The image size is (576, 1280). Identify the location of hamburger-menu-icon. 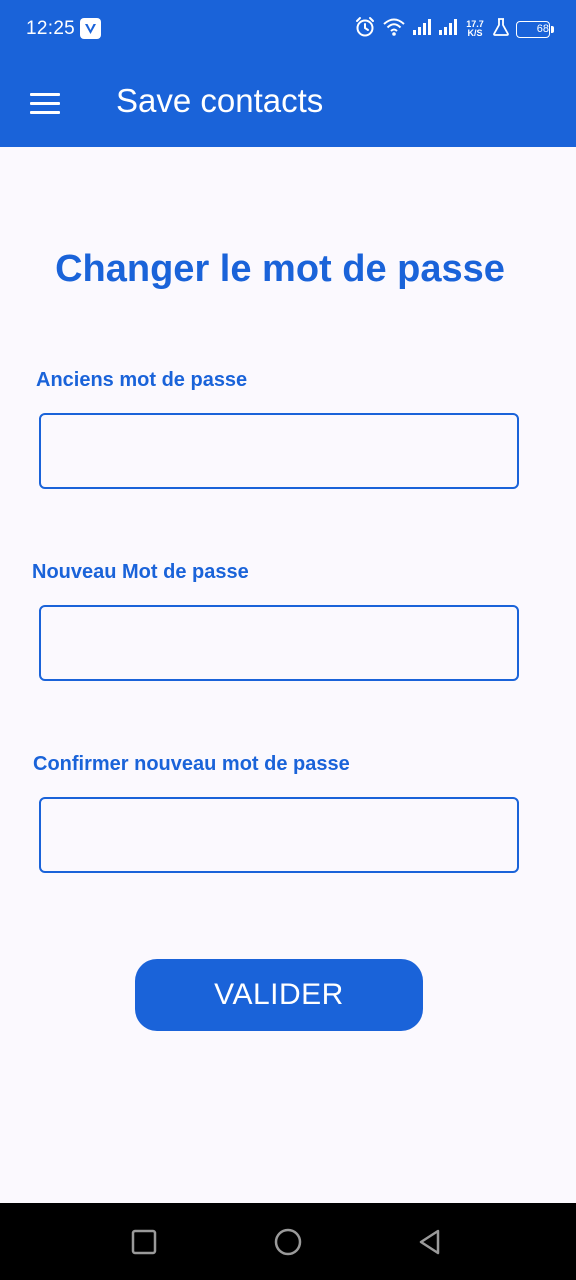
(45, 103).